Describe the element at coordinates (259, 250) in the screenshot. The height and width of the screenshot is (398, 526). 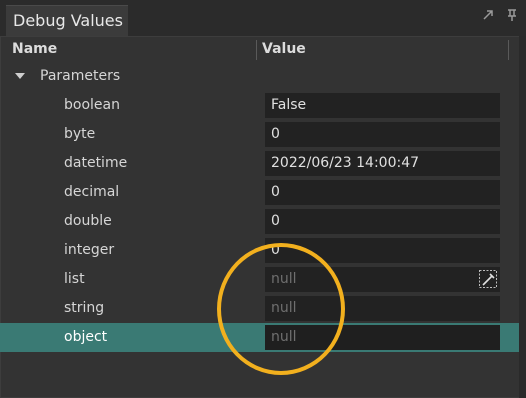
I see `parameter-row-integer: integer 0` at that location.